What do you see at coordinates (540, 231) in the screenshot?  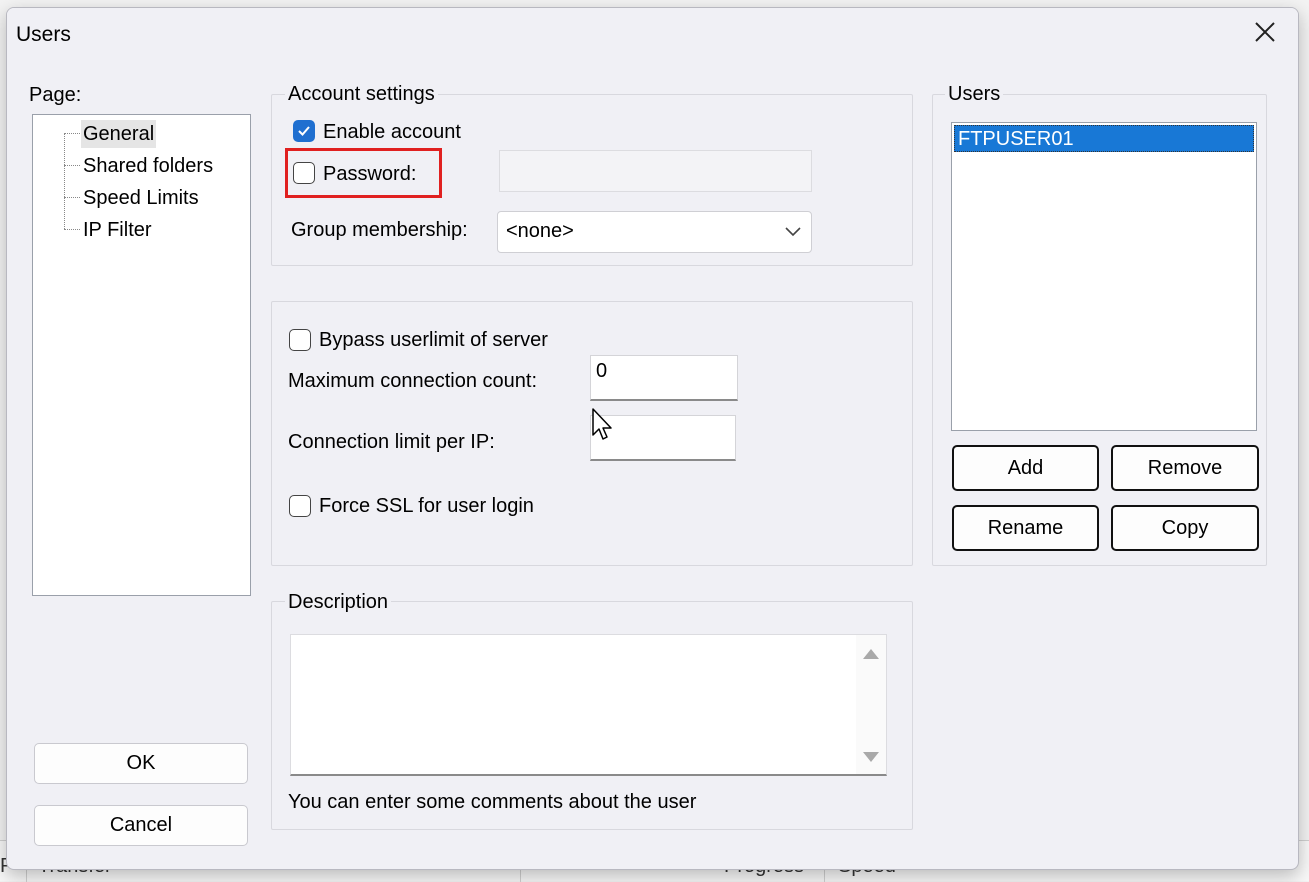 I see `group-membership-value: <none>` at bounding box center [540, 231].